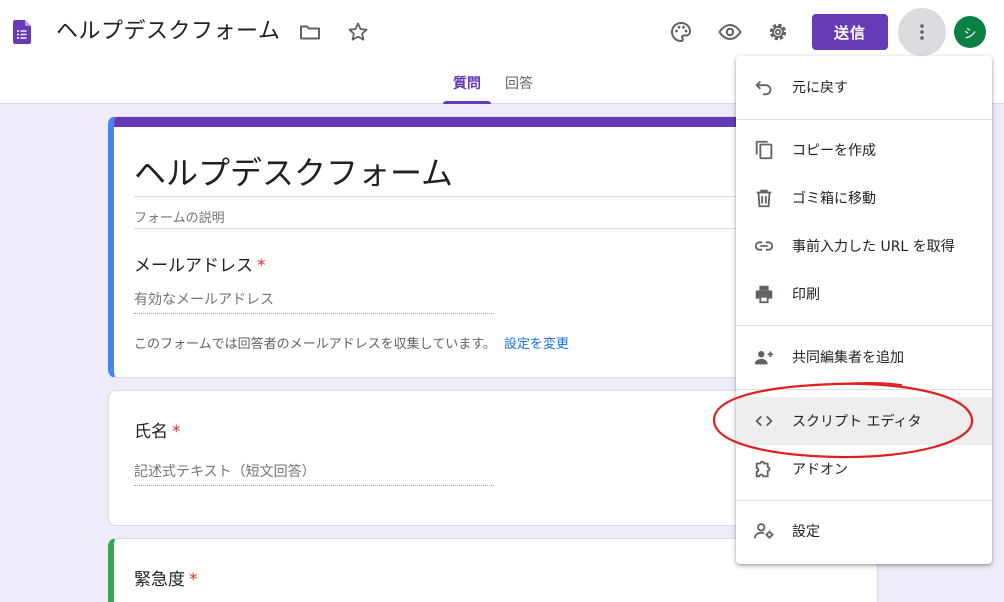 Image resolution: width=1004 pixels, height=602 pixels. Describe the element at coordinates (970, 32) in the screenshot. I see `user-avatar: シ` at that location.